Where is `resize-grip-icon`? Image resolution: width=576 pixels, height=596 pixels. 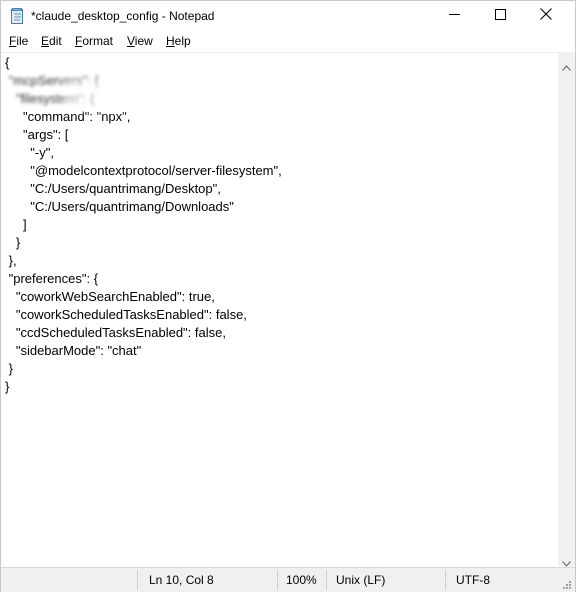
resize-grip-icon is located at coordinates (566, 587).